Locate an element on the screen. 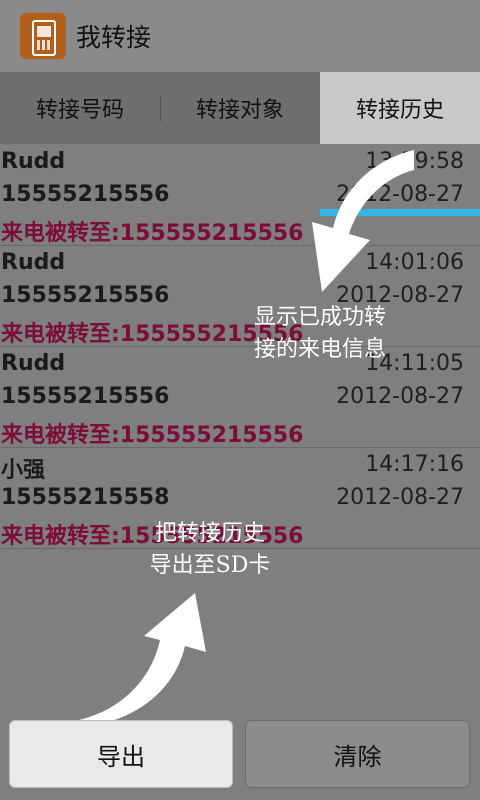  curved-arrow-icon is located at coordinates (137, 659).